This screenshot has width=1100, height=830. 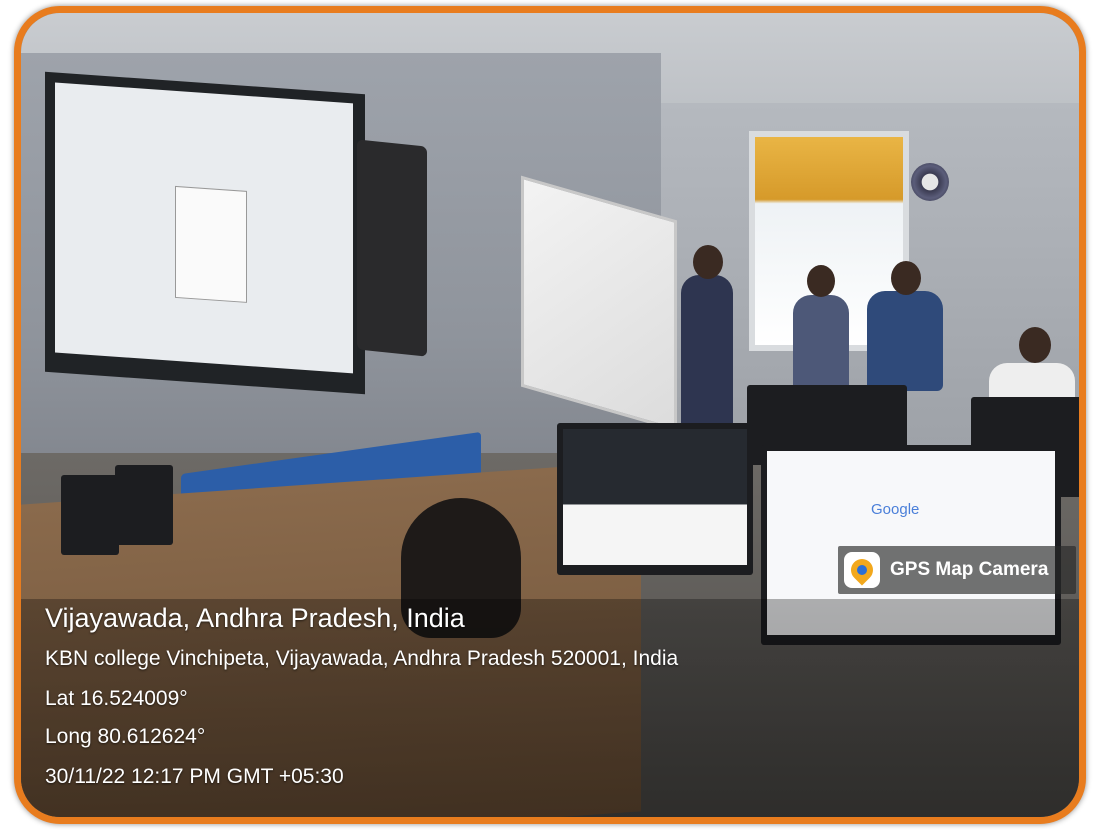 I want to click on person-seated-right-head, so click(x=1035, y=345).